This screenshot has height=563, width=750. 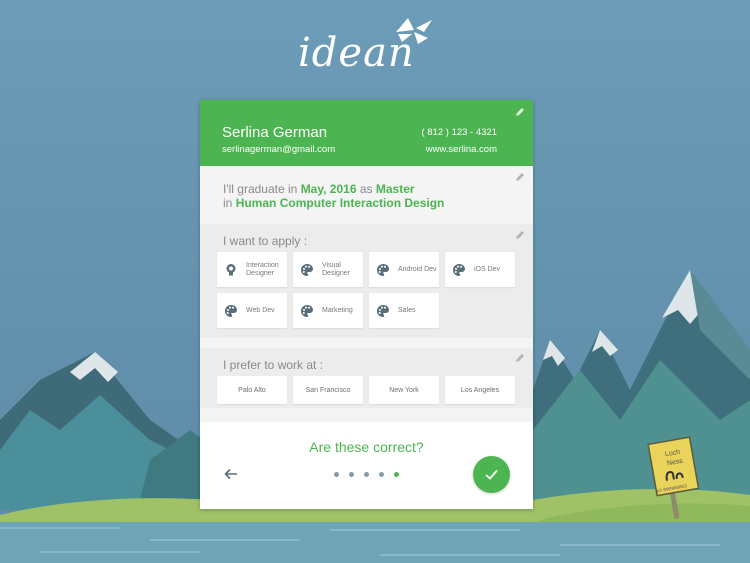 I want to click on graduation-in-word: in, so click(x=228, y=203).